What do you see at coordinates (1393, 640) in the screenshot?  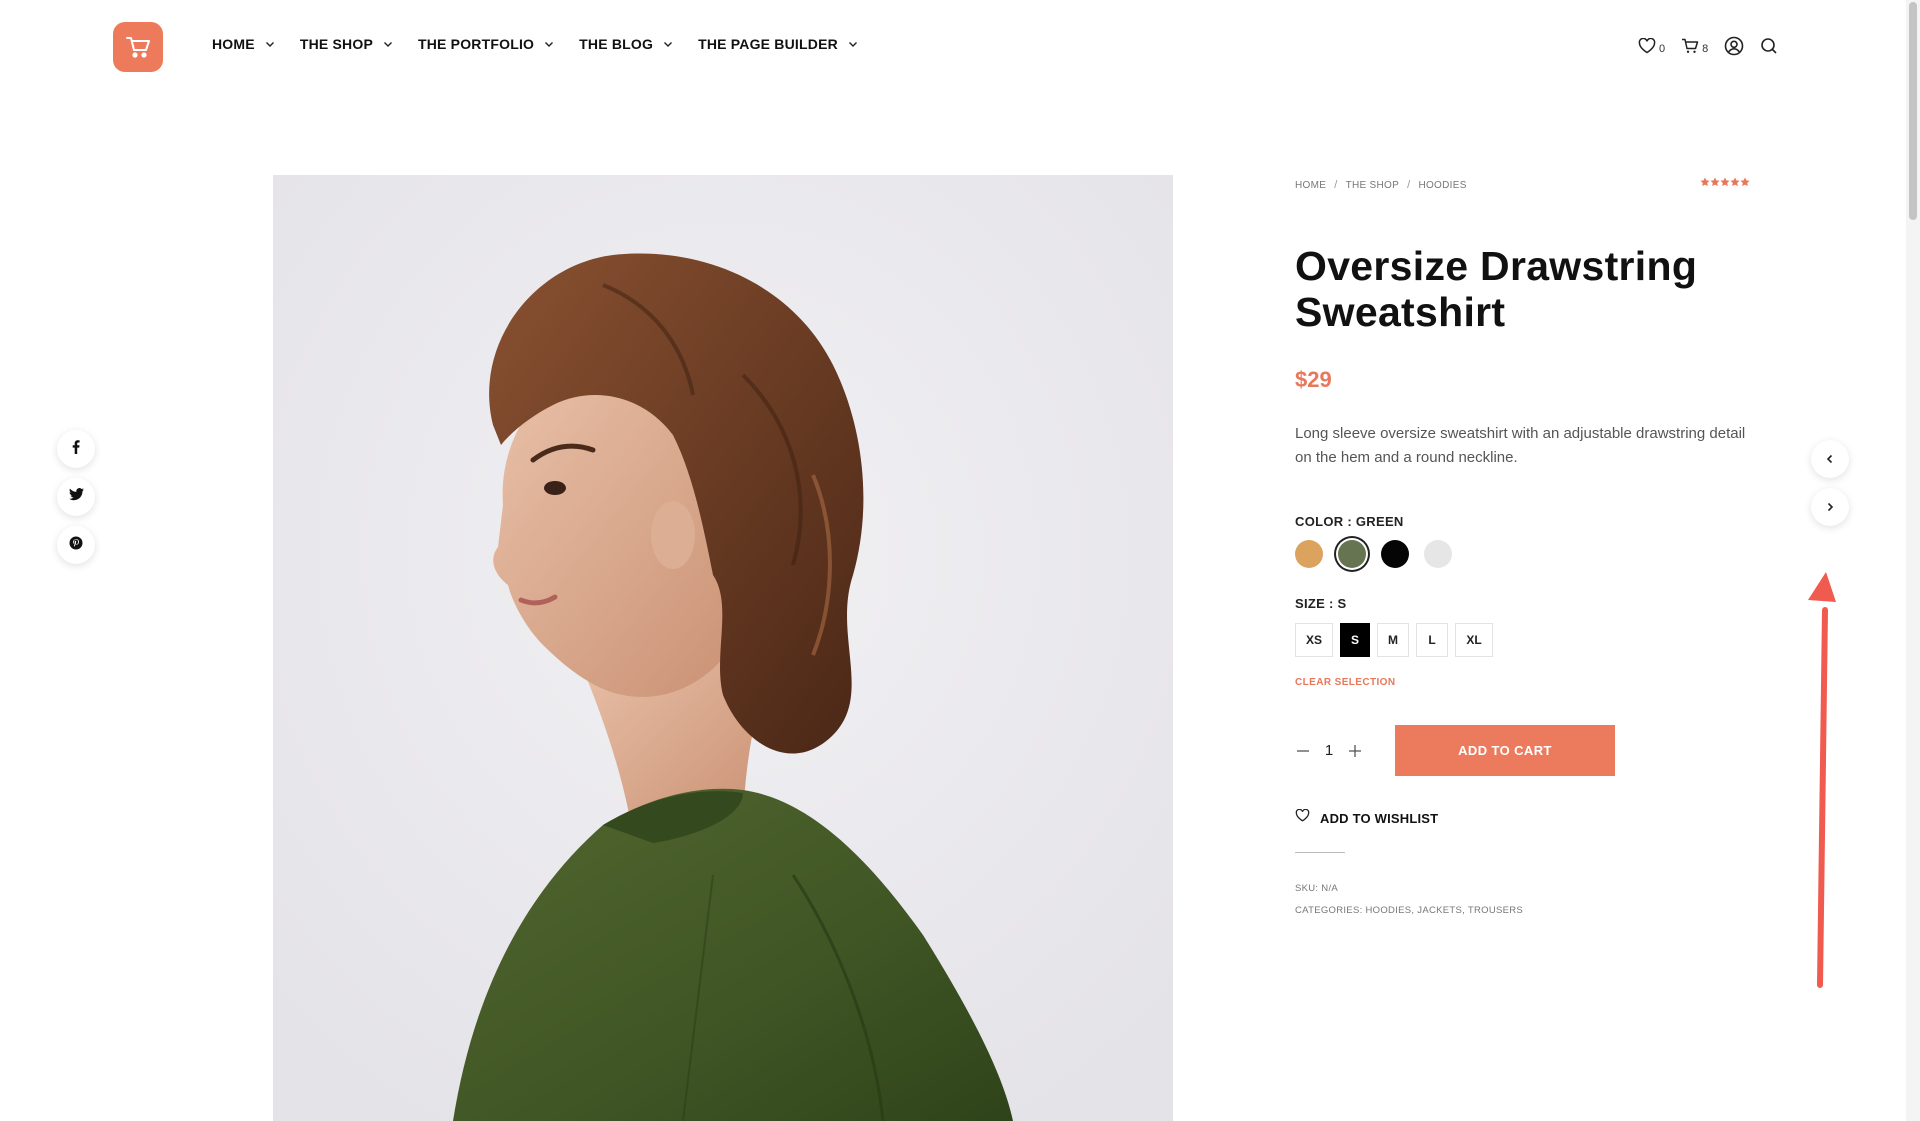 I see `size-option-m: M` at bounding box center [1393, 640].